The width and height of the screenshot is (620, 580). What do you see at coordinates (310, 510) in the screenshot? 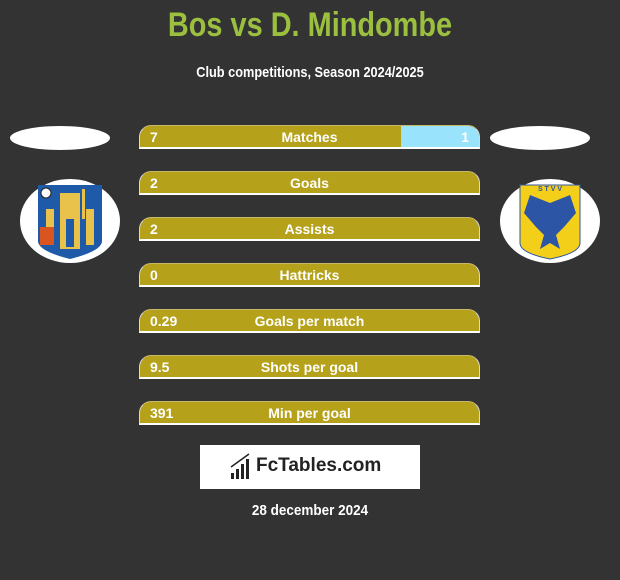
I see `date-label: 28 december 2024` at bounding box center [310, 510].